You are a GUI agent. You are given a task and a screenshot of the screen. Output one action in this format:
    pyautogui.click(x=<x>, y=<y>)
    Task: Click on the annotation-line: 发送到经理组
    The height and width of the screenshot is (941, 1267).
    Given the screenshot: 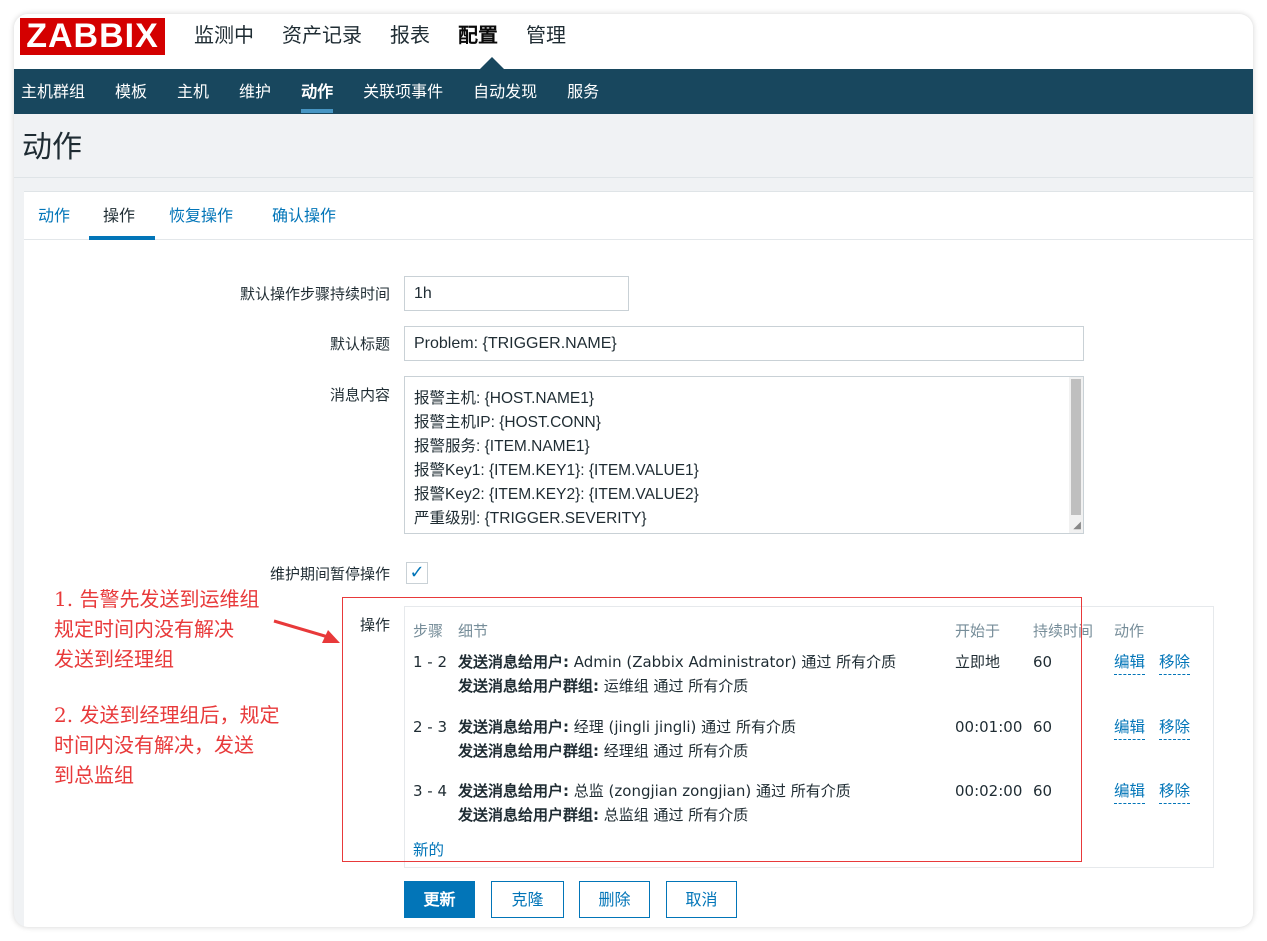 What is the action you would take?
    pyautogui.click(x=114, y=659)
    